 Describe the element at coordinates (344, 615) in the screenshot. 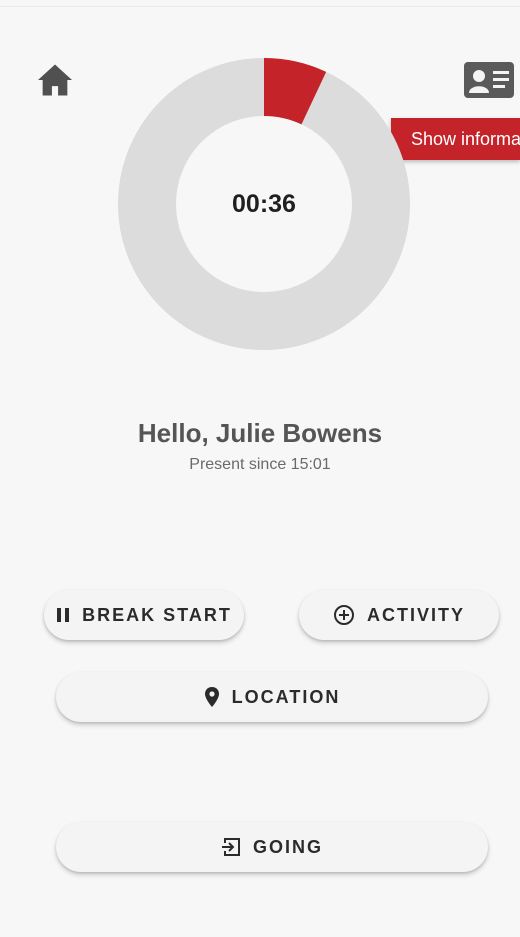

I see `plus-circle-icon` at that location.